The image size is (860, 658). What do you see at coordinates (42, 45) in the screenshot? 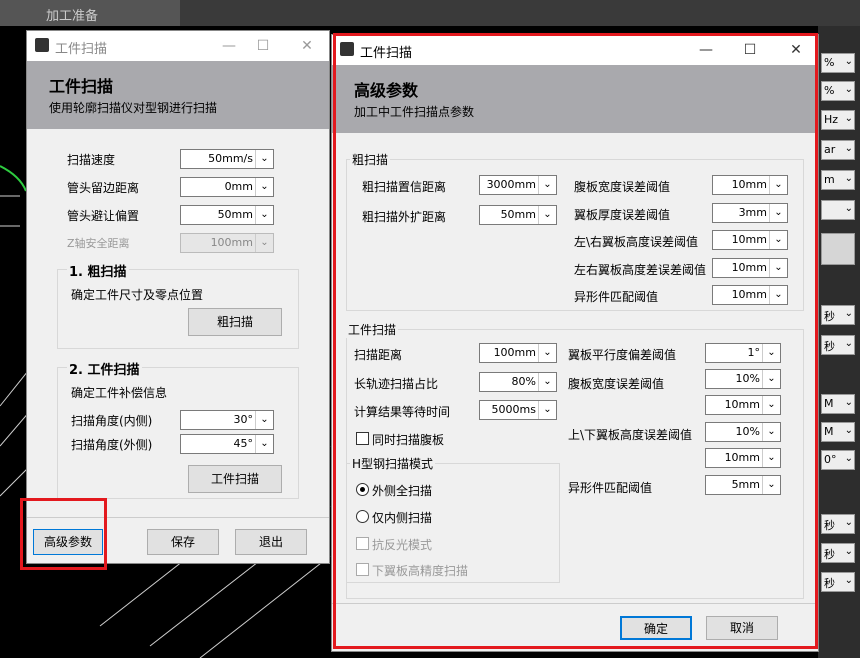
I see `app-icon` at bounding box center [42, 45].